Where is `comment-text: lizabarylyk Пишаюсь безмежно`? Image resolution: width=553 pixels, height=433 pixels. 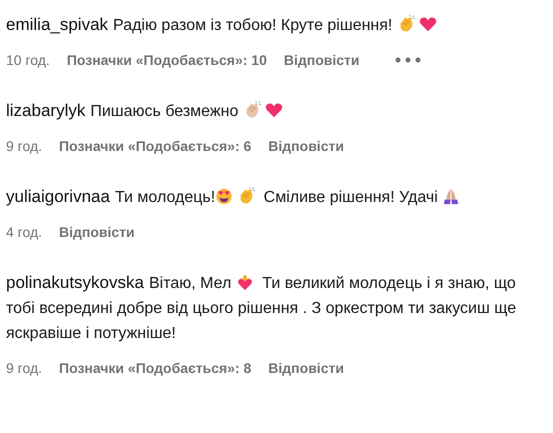 comment-text: lizabarylyk Пишаюсь безмежно is located at coordinates (275, 111).